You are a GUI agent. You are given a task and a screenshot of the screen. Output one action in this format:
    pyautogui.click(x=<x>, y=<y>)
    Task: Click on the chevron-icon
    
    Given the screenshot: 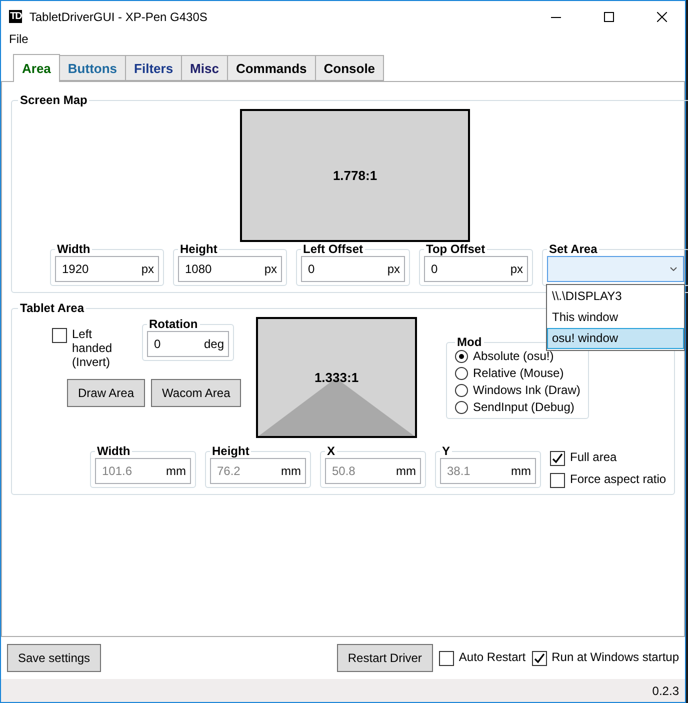 What is the action you would take?
    pyautogui.click(x=673, y=269)
    